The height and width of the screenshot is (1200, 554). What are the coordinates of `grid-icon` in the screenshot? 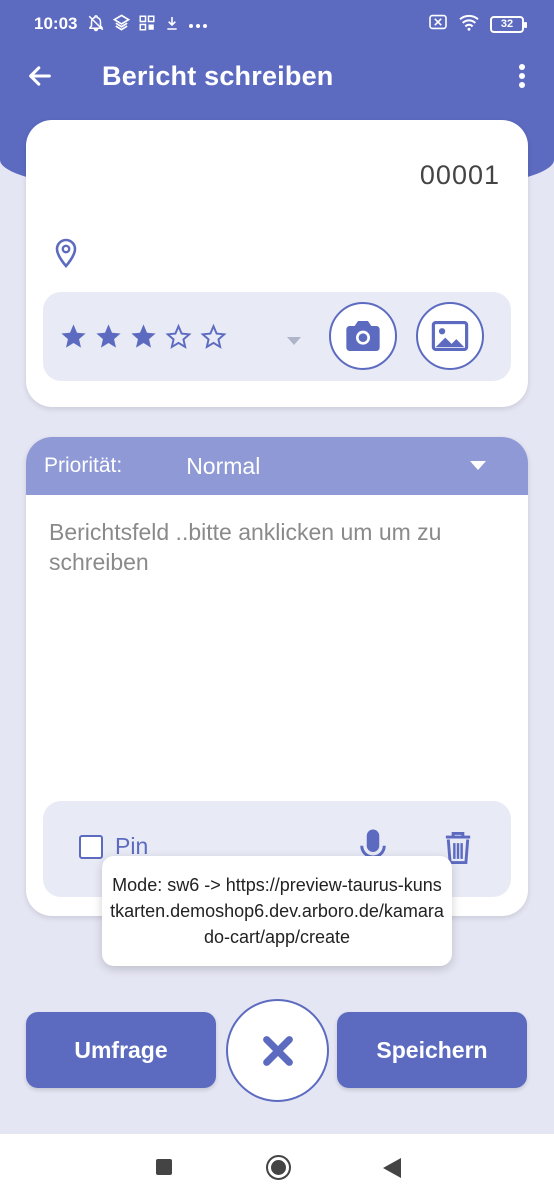 It's located at (147, 24).